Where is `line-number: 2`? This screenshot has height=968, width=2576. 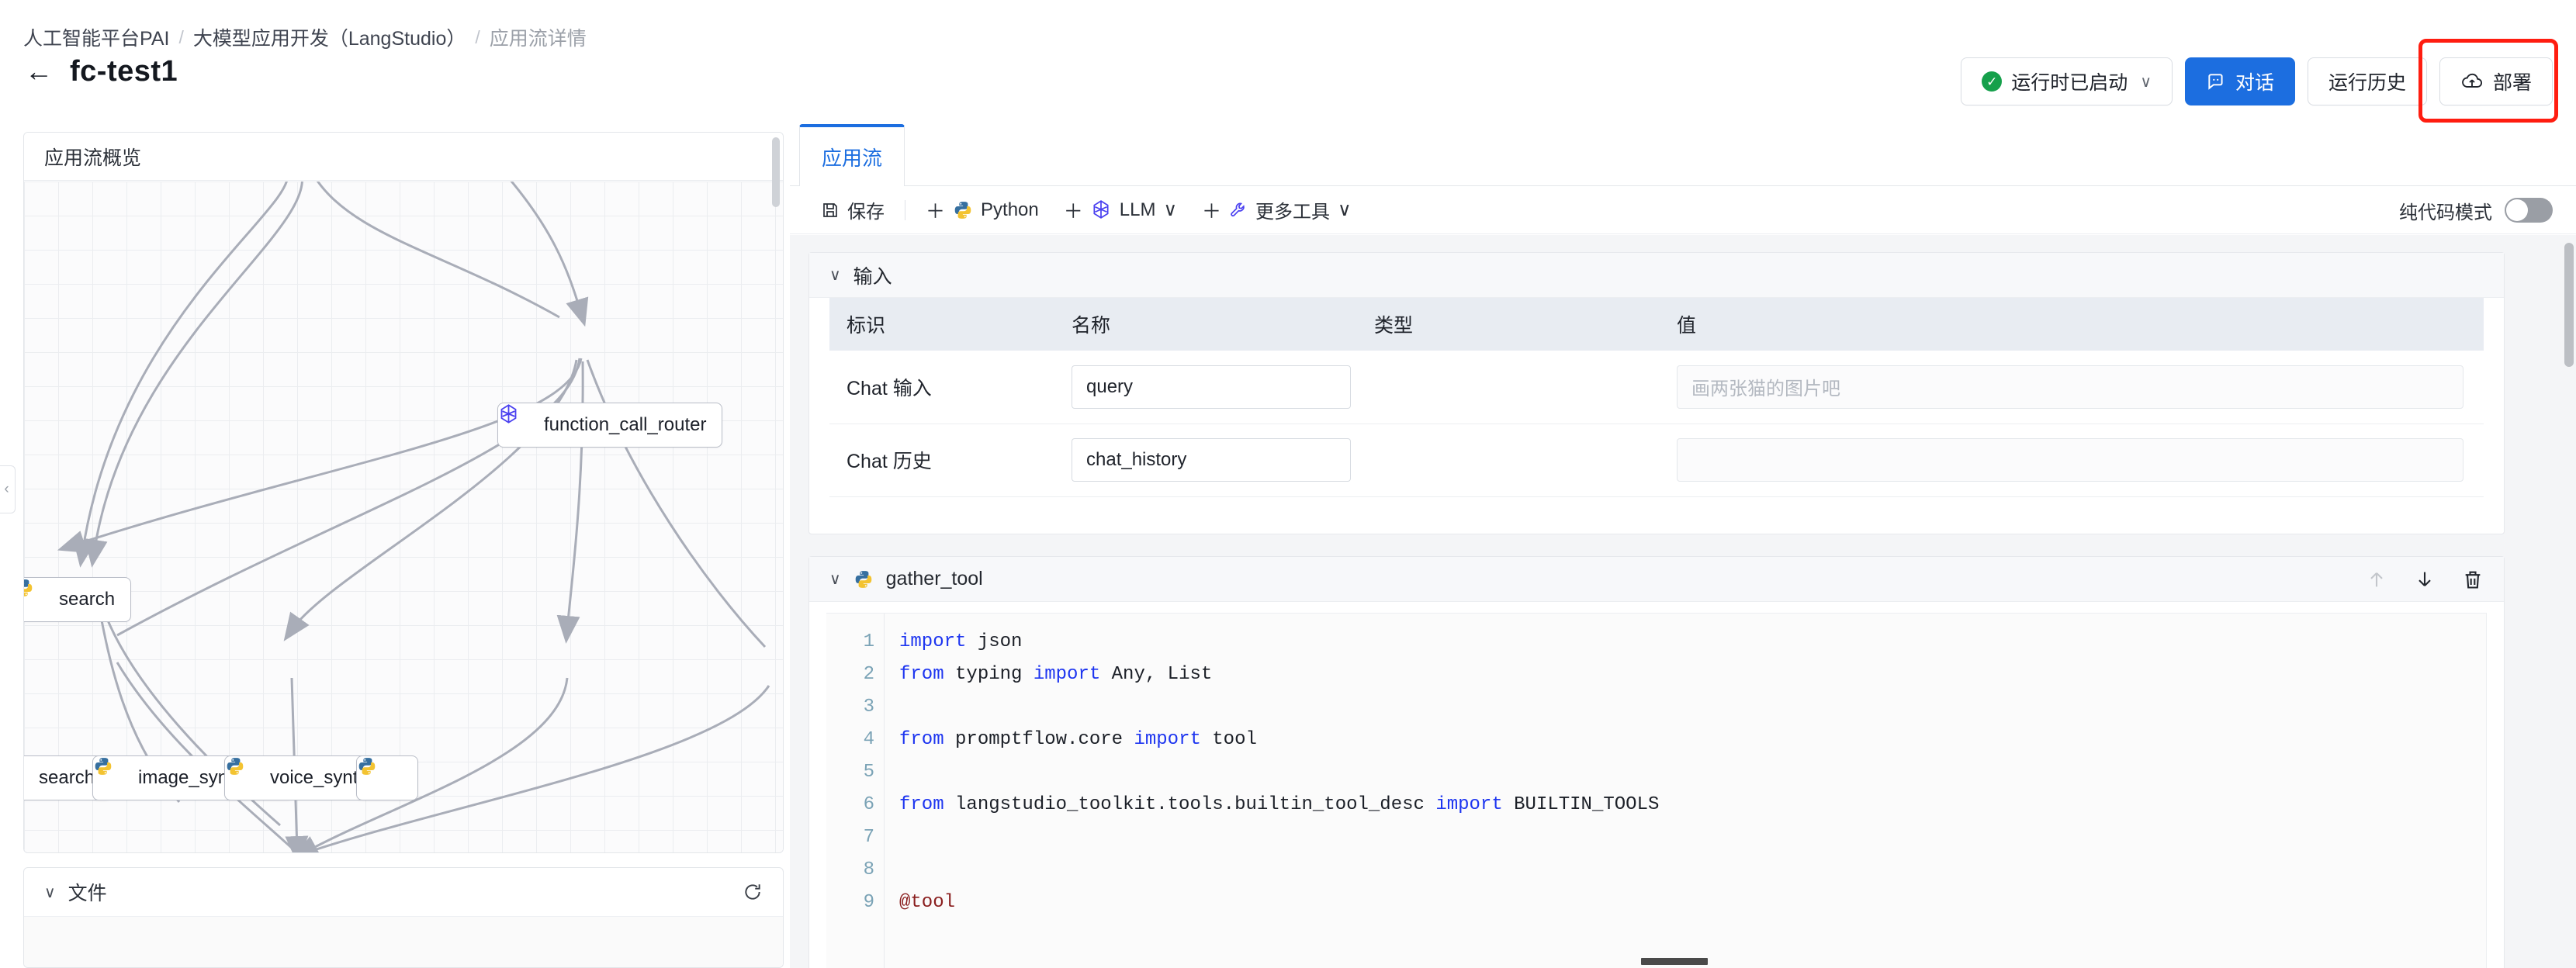 line-number: 2 is located at coordinates (868, 674).